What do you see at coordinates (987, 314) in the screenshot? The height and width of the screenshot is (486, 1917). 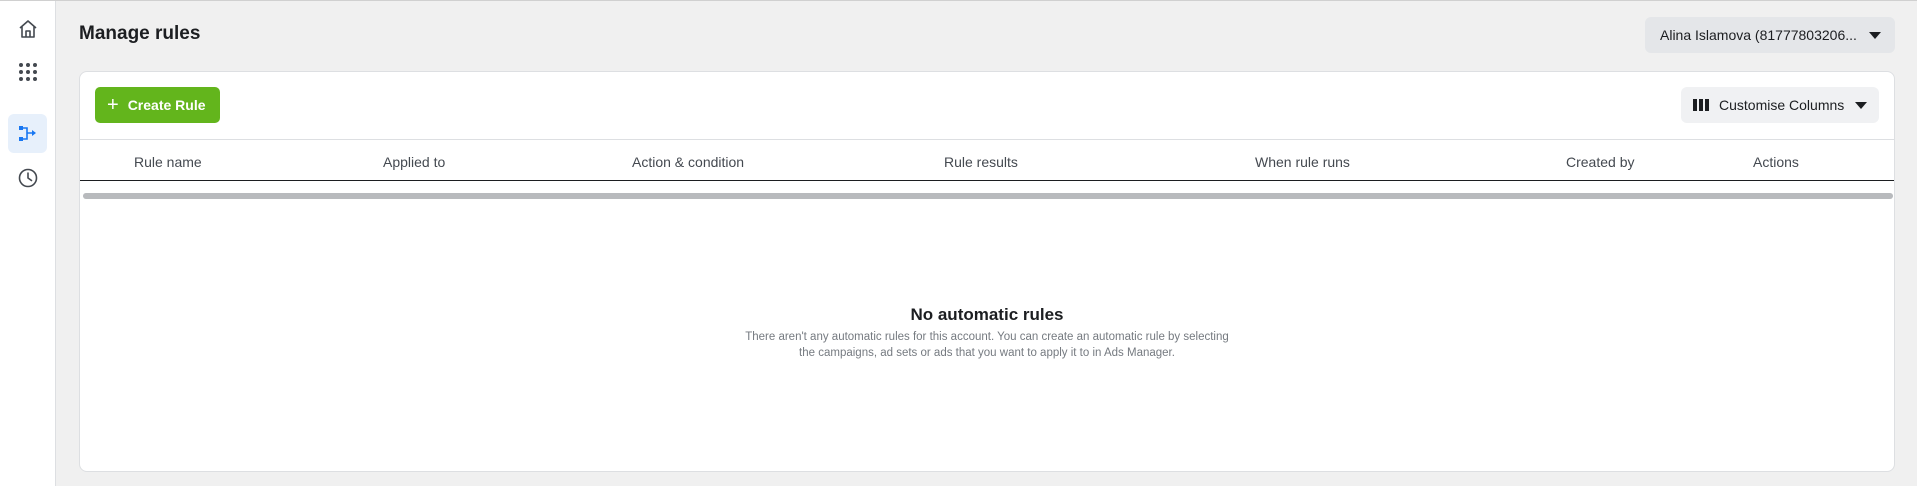 I see `empty-state-title: No automatic rules` at bounding box center [987, 314].